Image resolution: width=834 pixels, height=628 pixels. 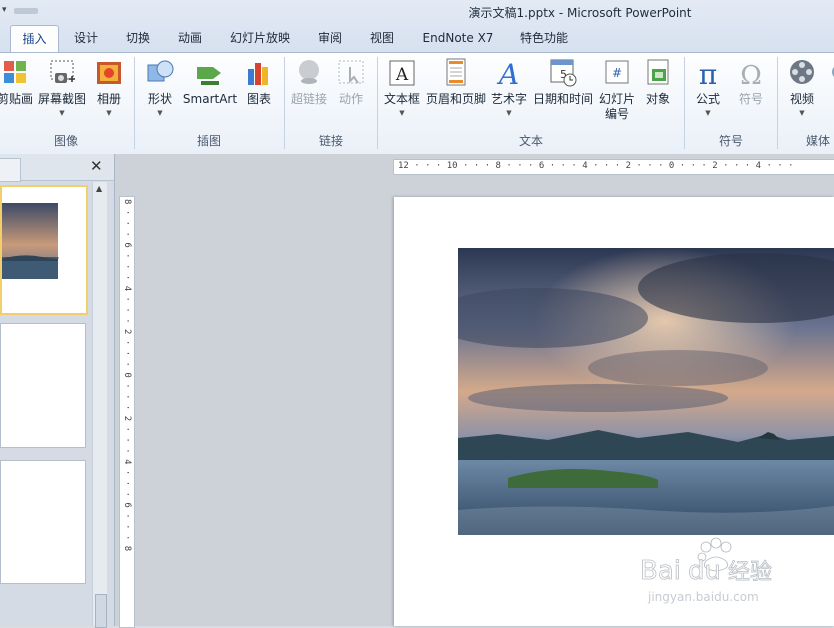 What do you see at coordinates (208, 141) in the screenshot?
I see `group-label-illustrations: 插图` at bounding box center [208, 141].